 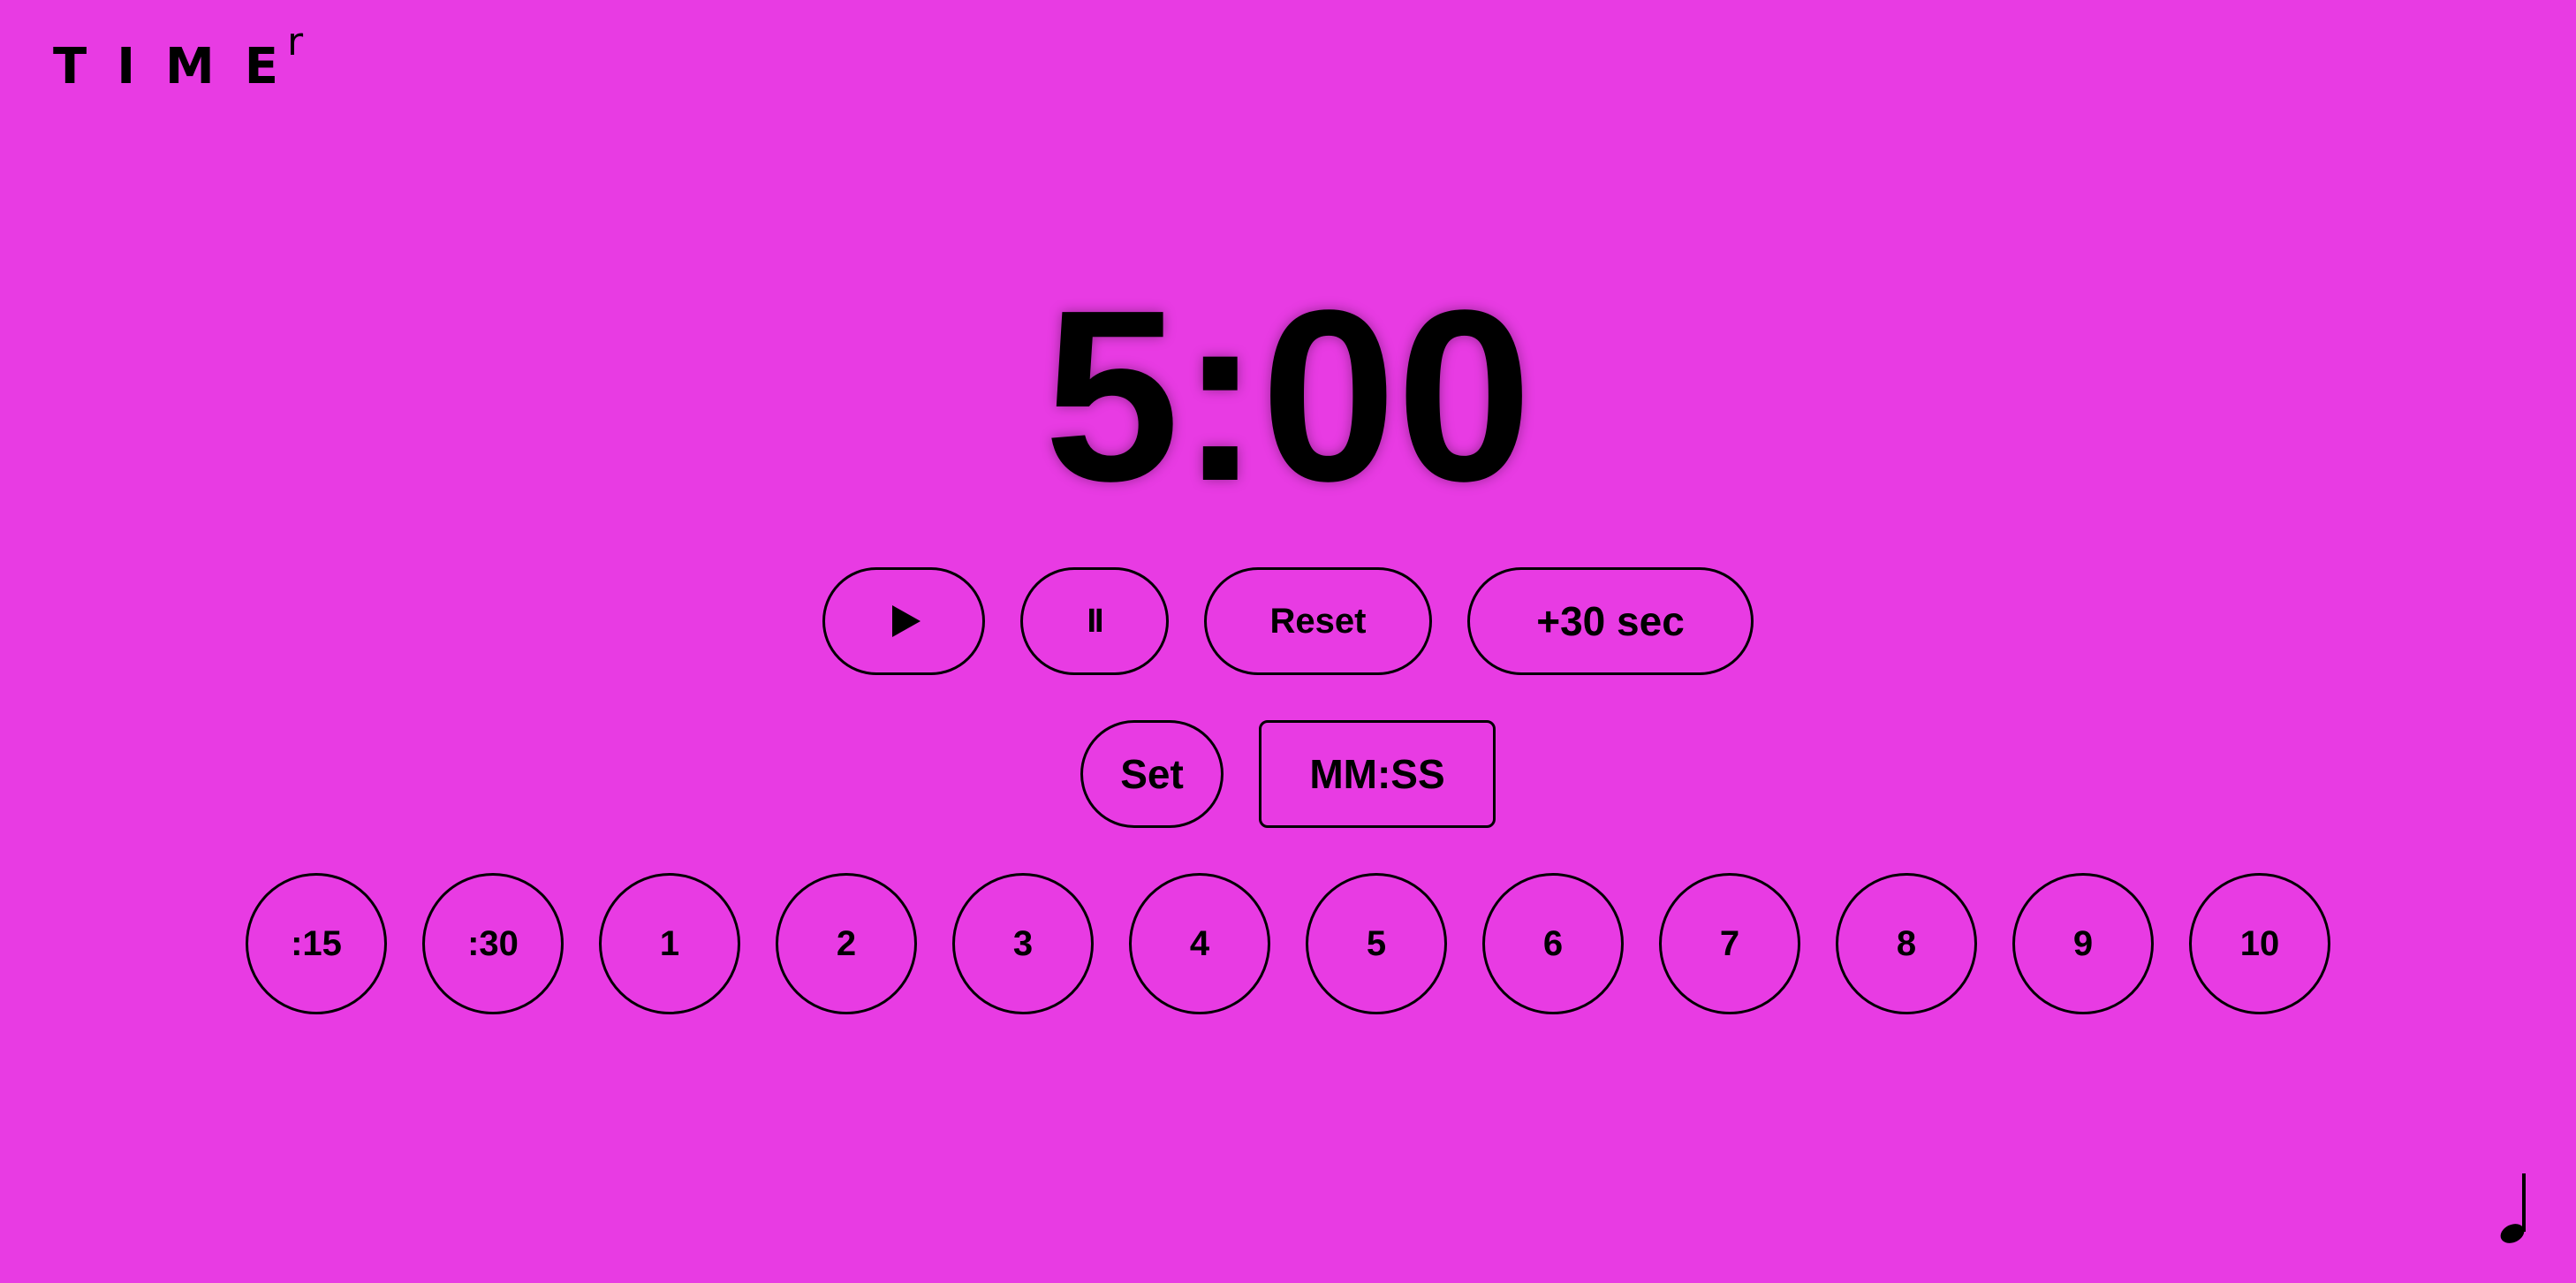 I want to click on play-button, so click(x=904, y=621).